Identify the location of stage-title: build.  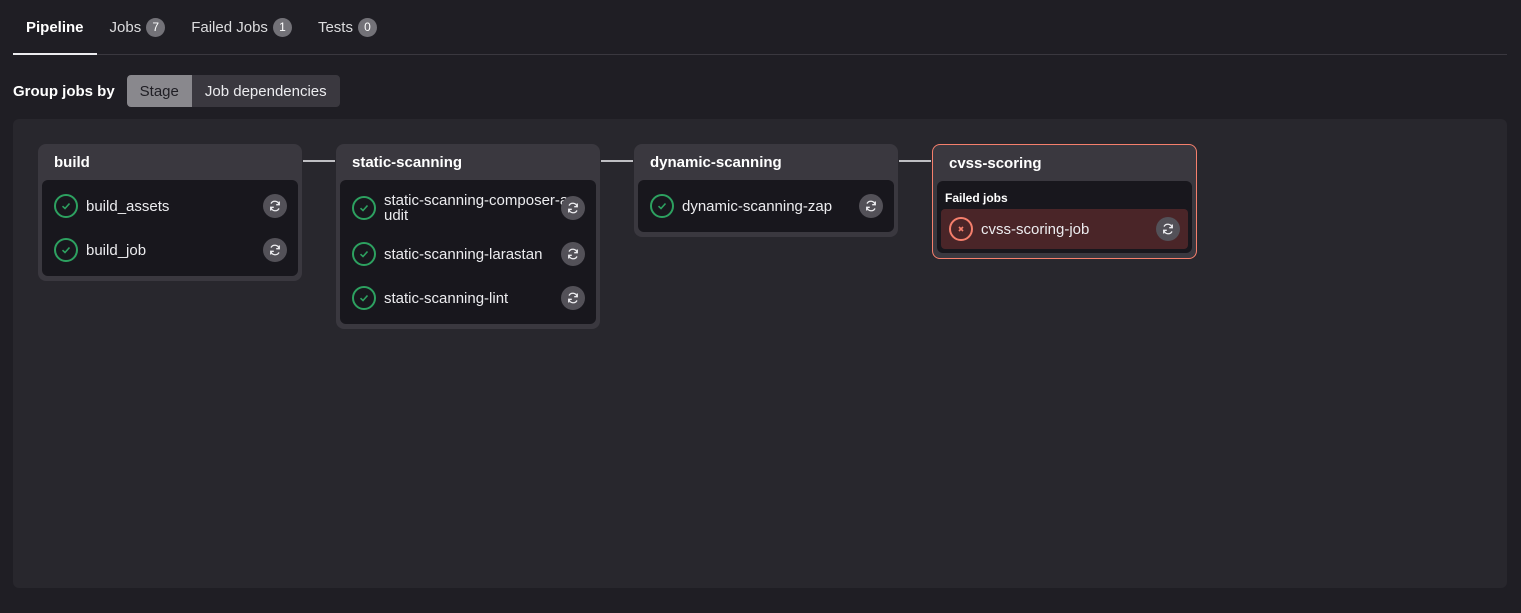
(72, 162).